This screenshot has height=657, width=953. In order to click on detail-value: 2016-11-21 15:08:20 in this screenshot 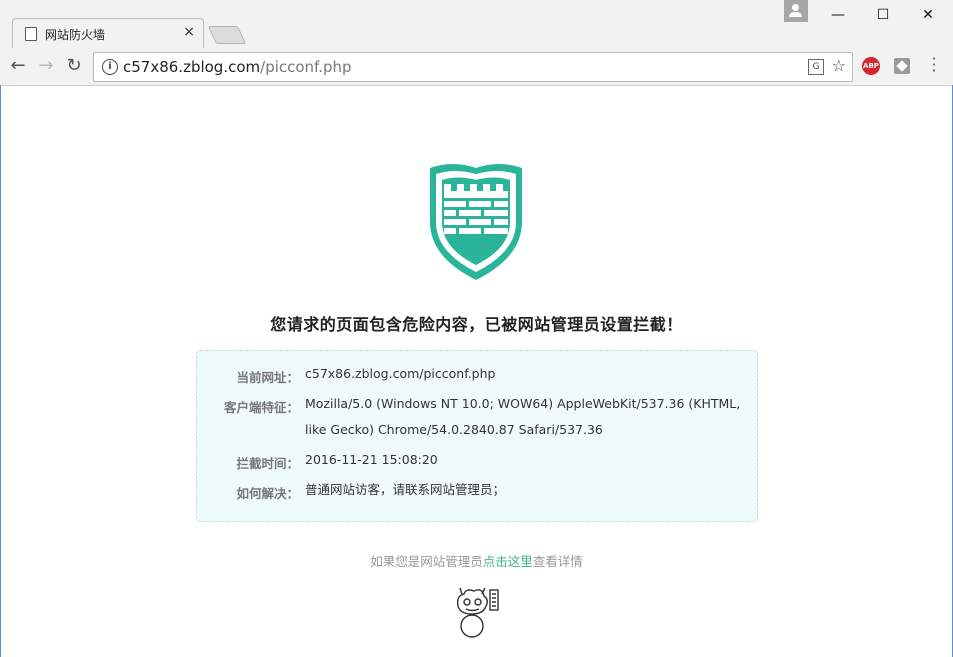, I will do `click(371, 459)`.